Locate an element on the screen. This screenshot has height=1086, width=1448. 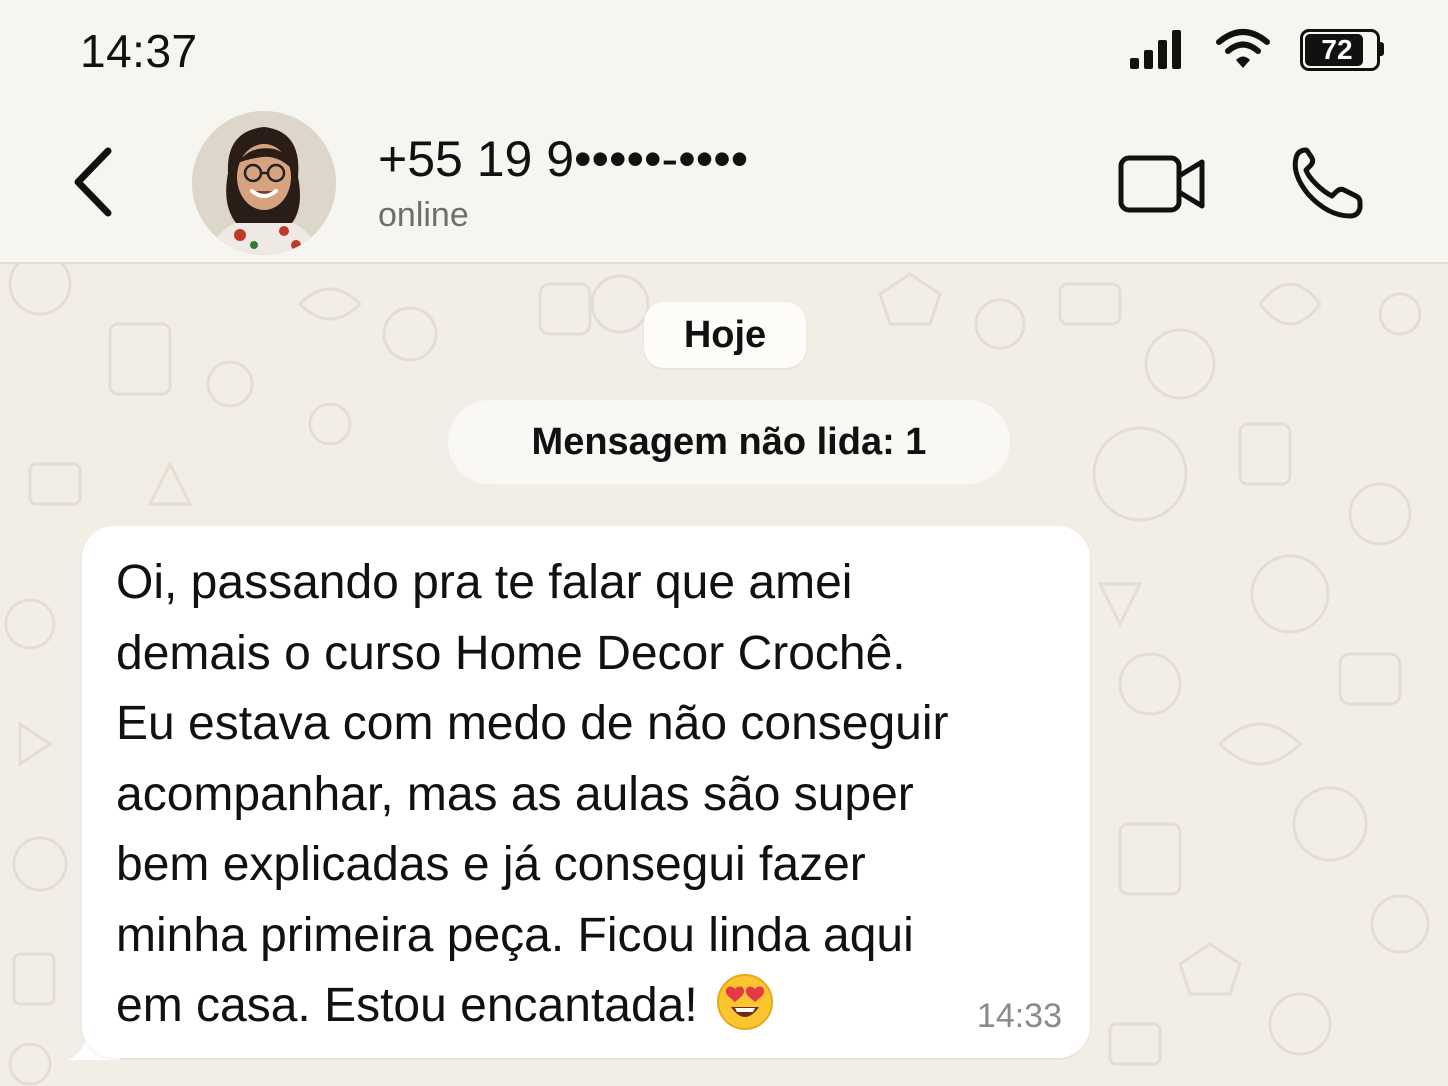
back-arrow-icon is located at coordinates (93, 182).